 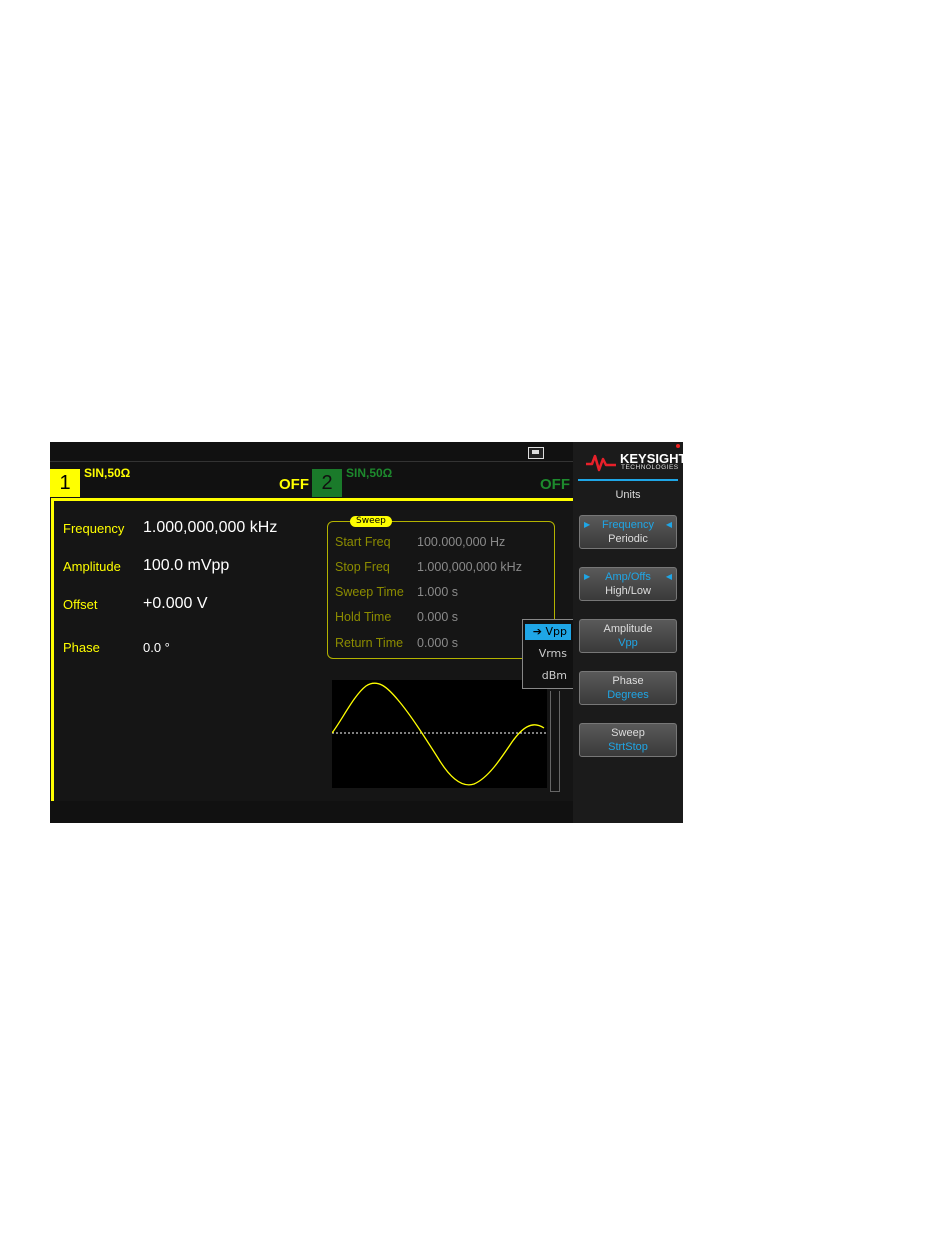 I want to click on waveform-scrollbar, so click(x=555, y=741).